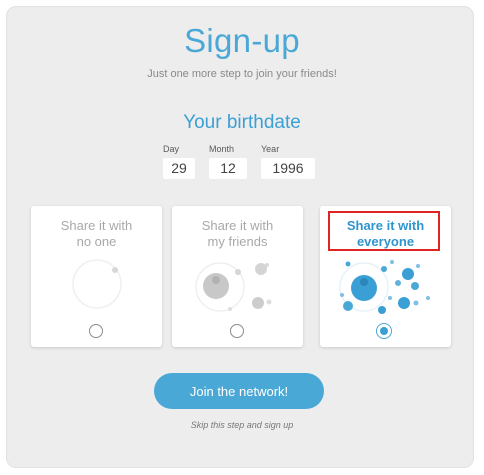 The width and height of the screenshot is (484, 475). I want to click on month-field: Month 12, so click(228, 161).